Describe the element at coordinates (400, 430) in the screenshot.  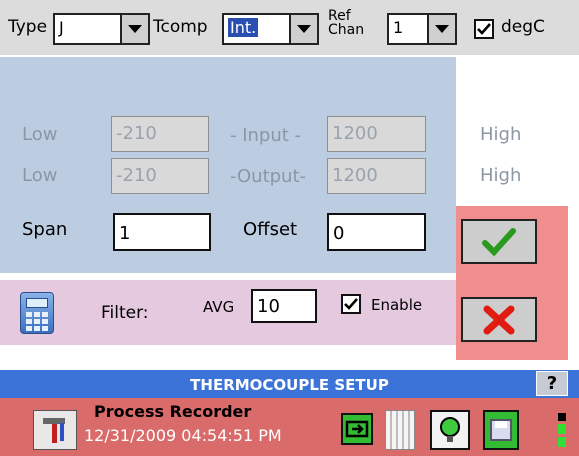
I see `channel-grid-icon` at that location.